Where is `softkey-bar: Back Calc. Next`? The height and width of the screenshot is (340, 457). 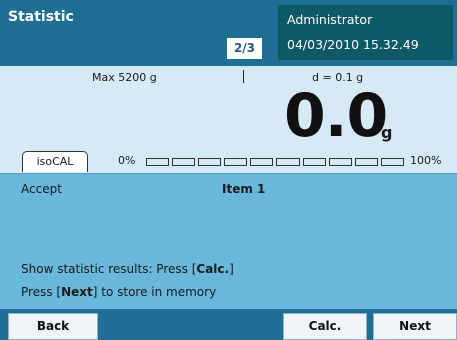 softkey-bar: Back Calc. Next is located at coordinates (228, 324).